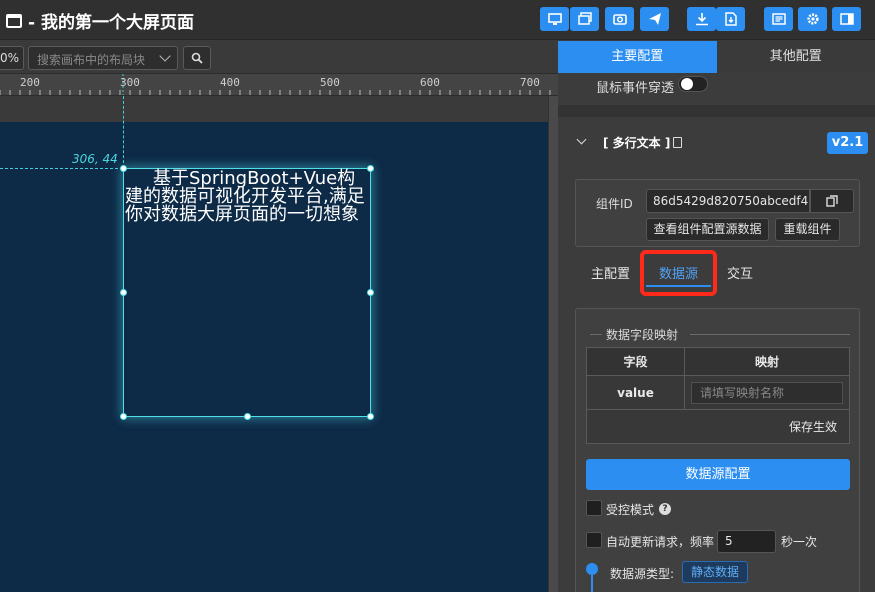  What do you see at coordinates (370, 168) in the screenshot?
I see `resize-handle-top-right` at bounding box center [370, 168].